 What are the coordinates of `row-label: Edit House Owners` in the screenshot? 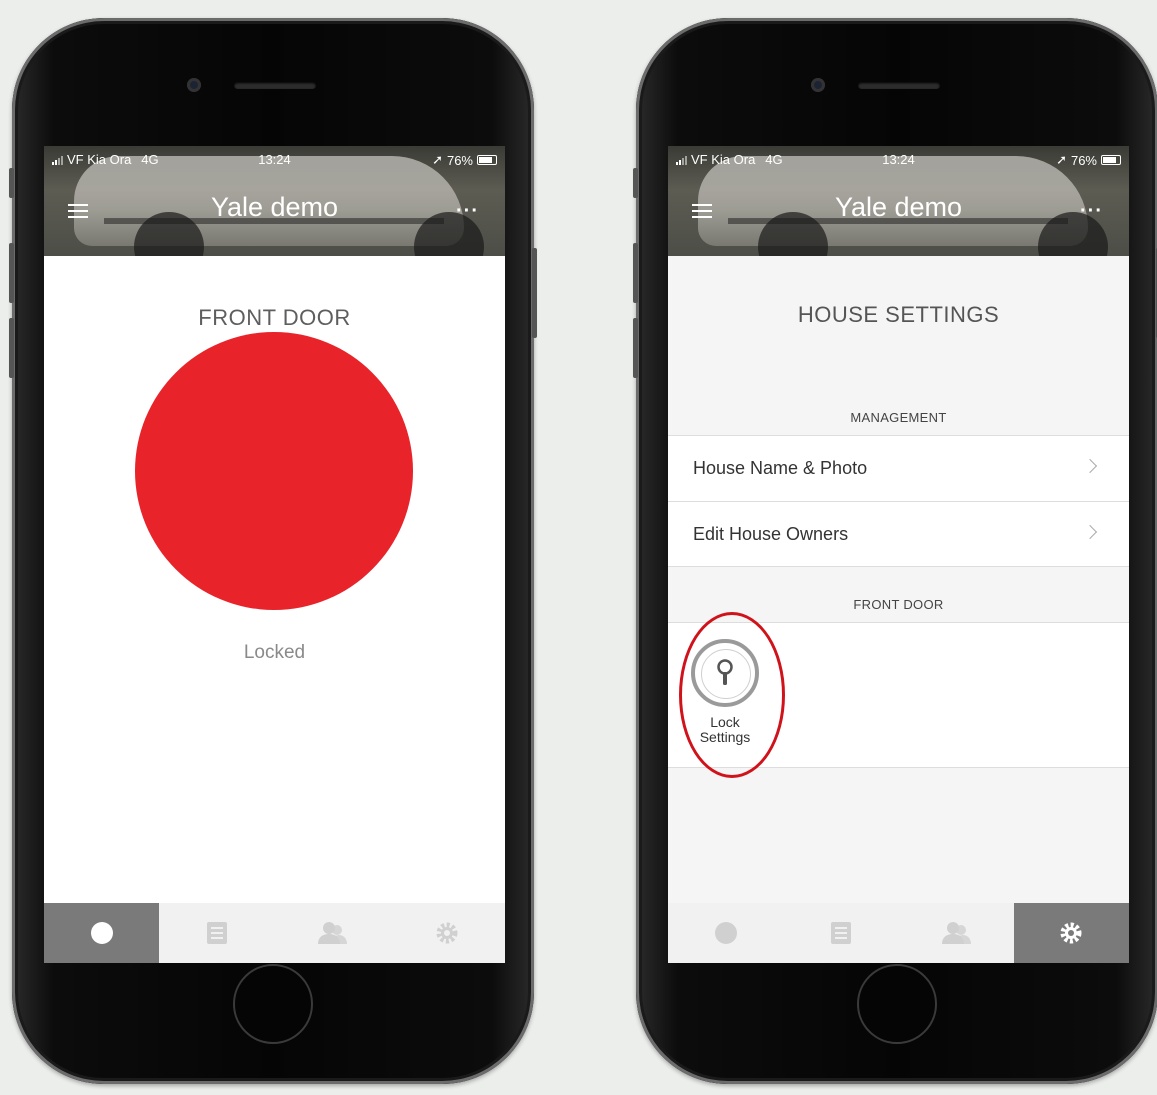 It's located at (771, 533).